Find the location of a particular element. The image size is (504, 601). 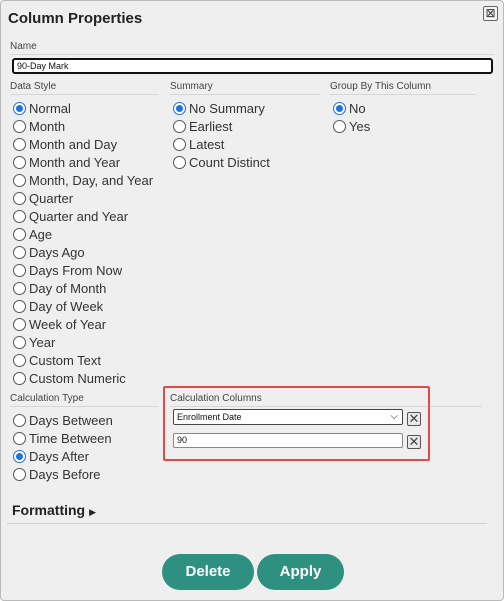

radio-label: Latest is located at coordinates (207, 144).